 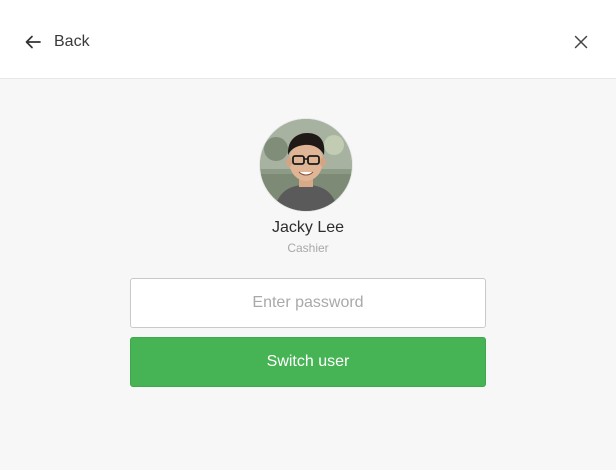 I want to click on close-icon, so click(x=581, y=42).